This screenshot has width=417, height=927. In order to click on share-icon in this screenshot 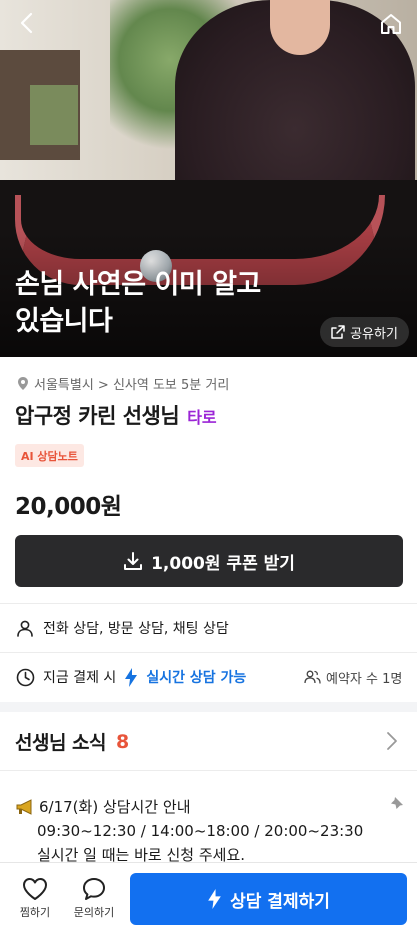, I will do `click(338, 332)`.